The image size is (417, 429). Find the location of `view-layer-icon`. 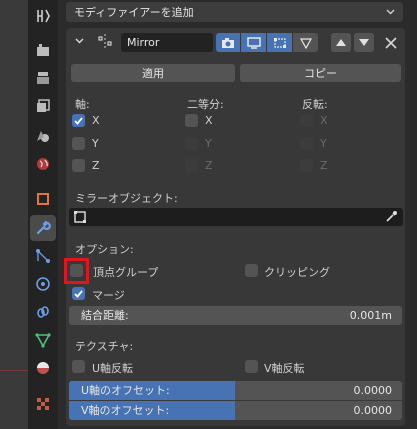

view-layer-icon is located at coordinates (43, 106).